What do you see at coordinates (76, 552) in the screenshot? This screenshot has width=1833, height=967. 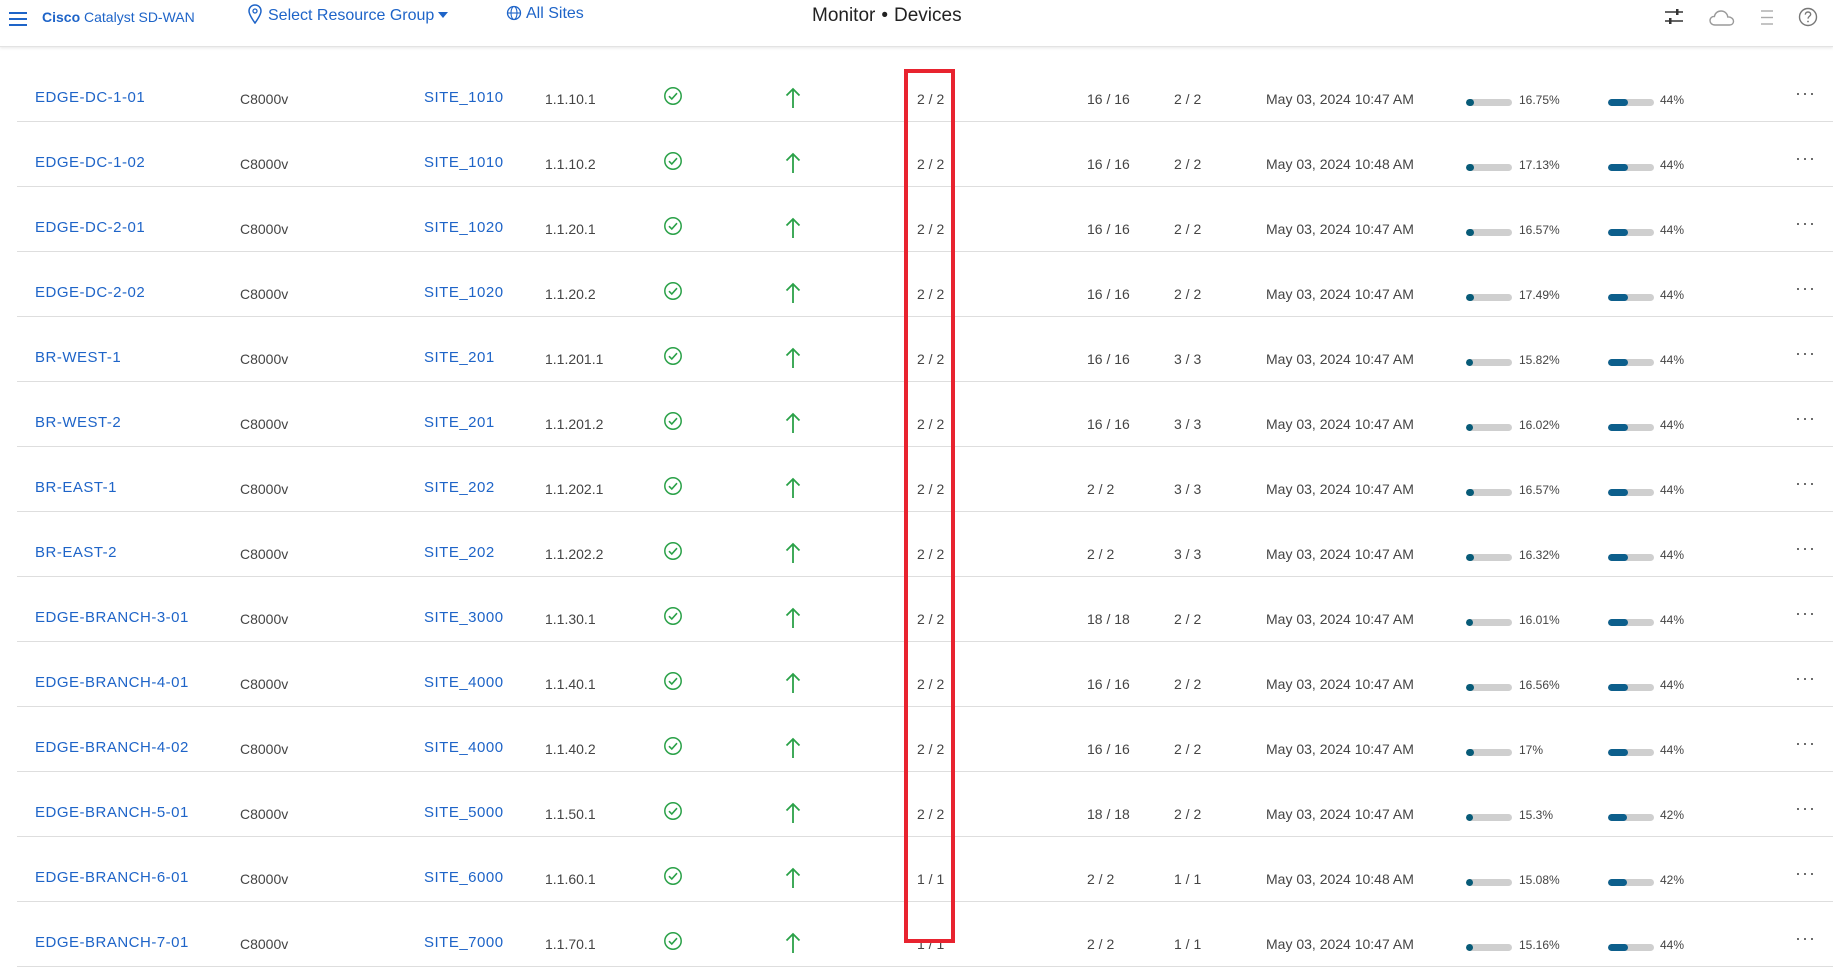 I see `device-name-link: BR-EAST-2` at bounding box center [76, 552].